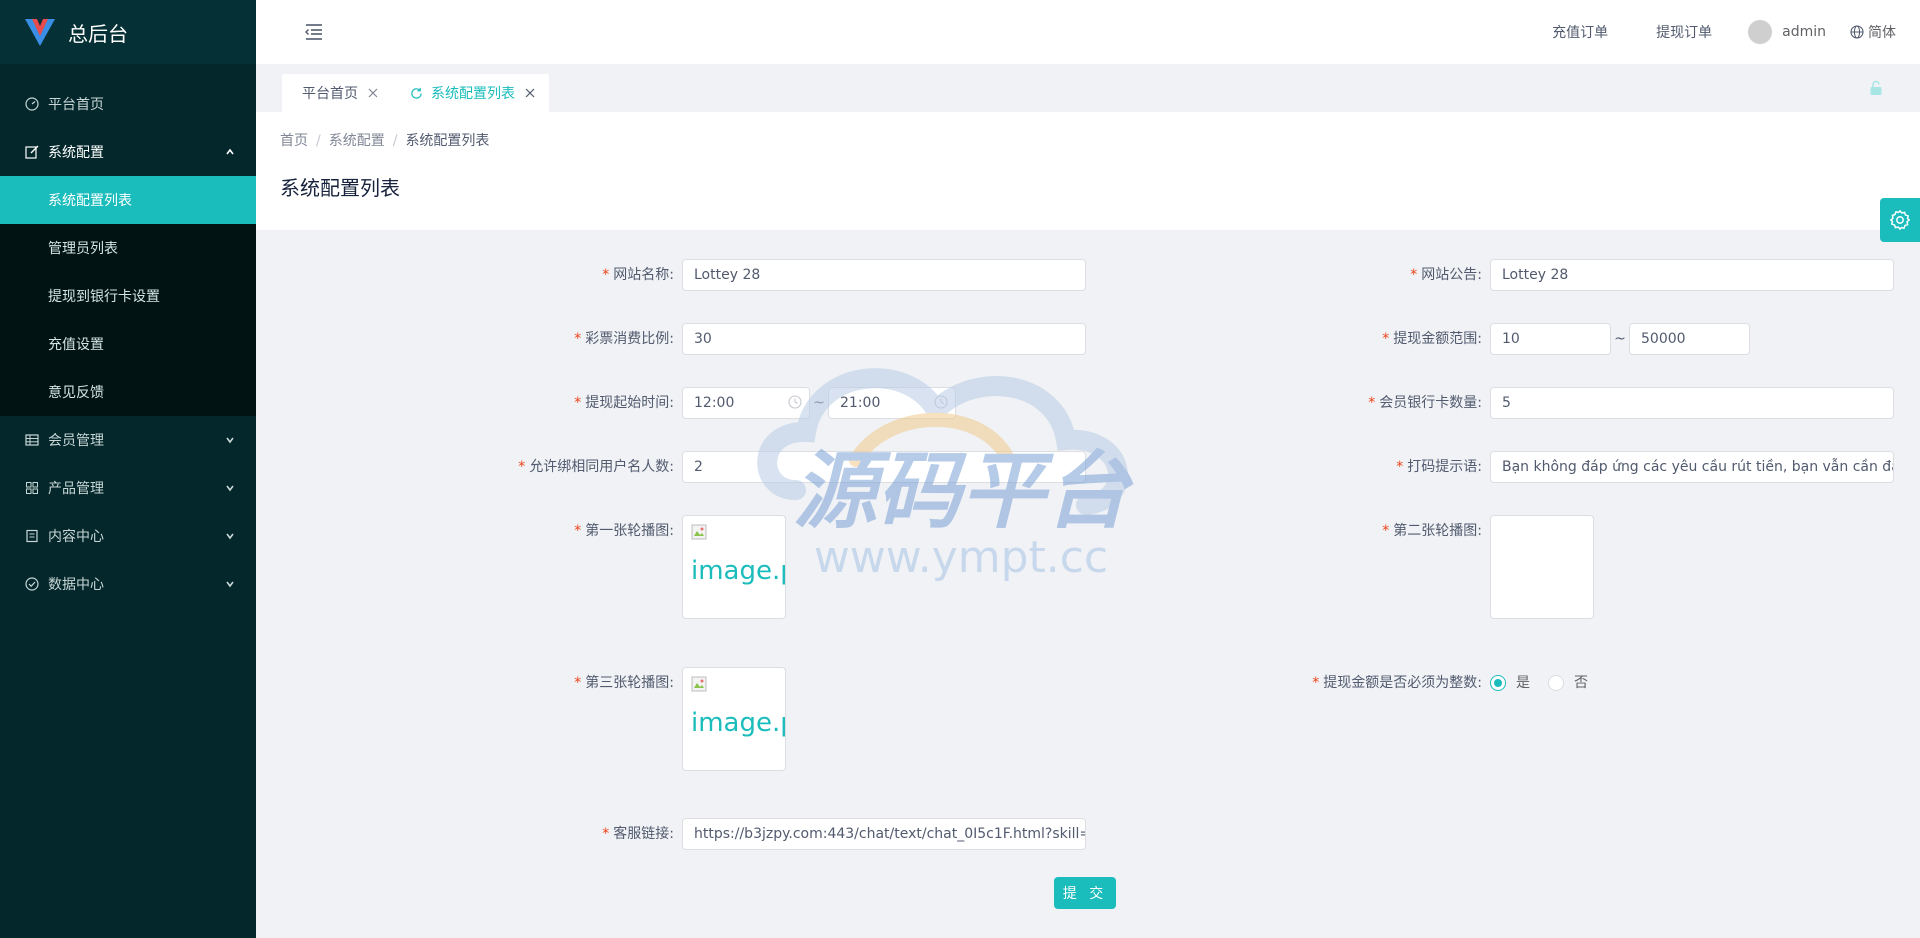 This screenshot has height=938, width=1920. I want to click on sidebar-item-member-management: 会员管理, so click(128, 440).